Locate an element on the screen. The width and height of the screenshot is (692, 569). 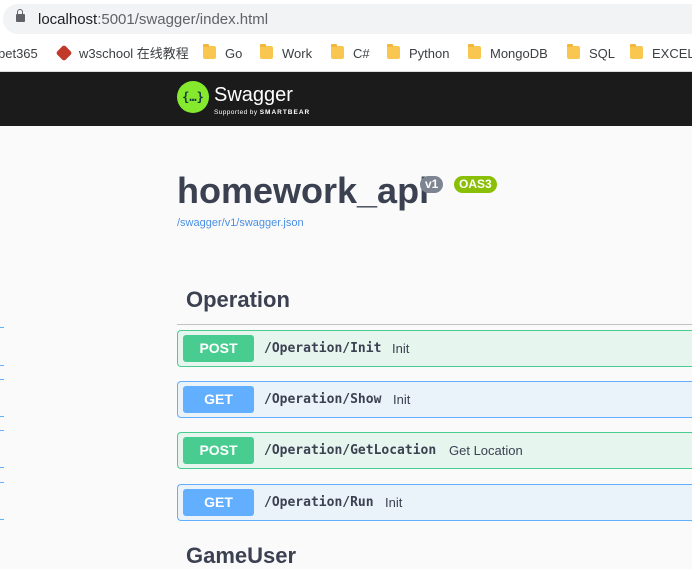
smartbear-tagline: Supported by SMARTBEAR is located at coordinates (262, 112).